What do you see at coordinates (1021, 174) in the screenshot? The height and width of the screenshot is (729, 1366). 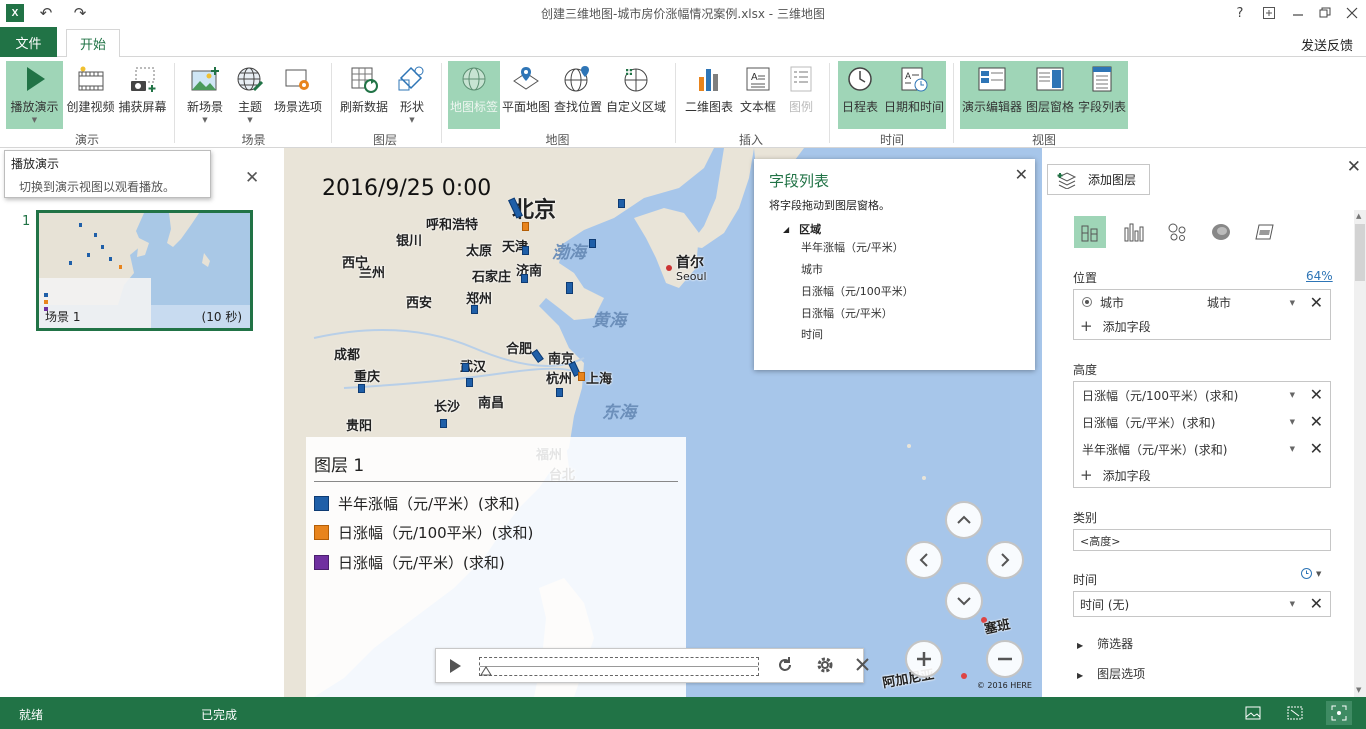 I see `close-field-list-icon: ✕` at bounding box center [1021, 174].